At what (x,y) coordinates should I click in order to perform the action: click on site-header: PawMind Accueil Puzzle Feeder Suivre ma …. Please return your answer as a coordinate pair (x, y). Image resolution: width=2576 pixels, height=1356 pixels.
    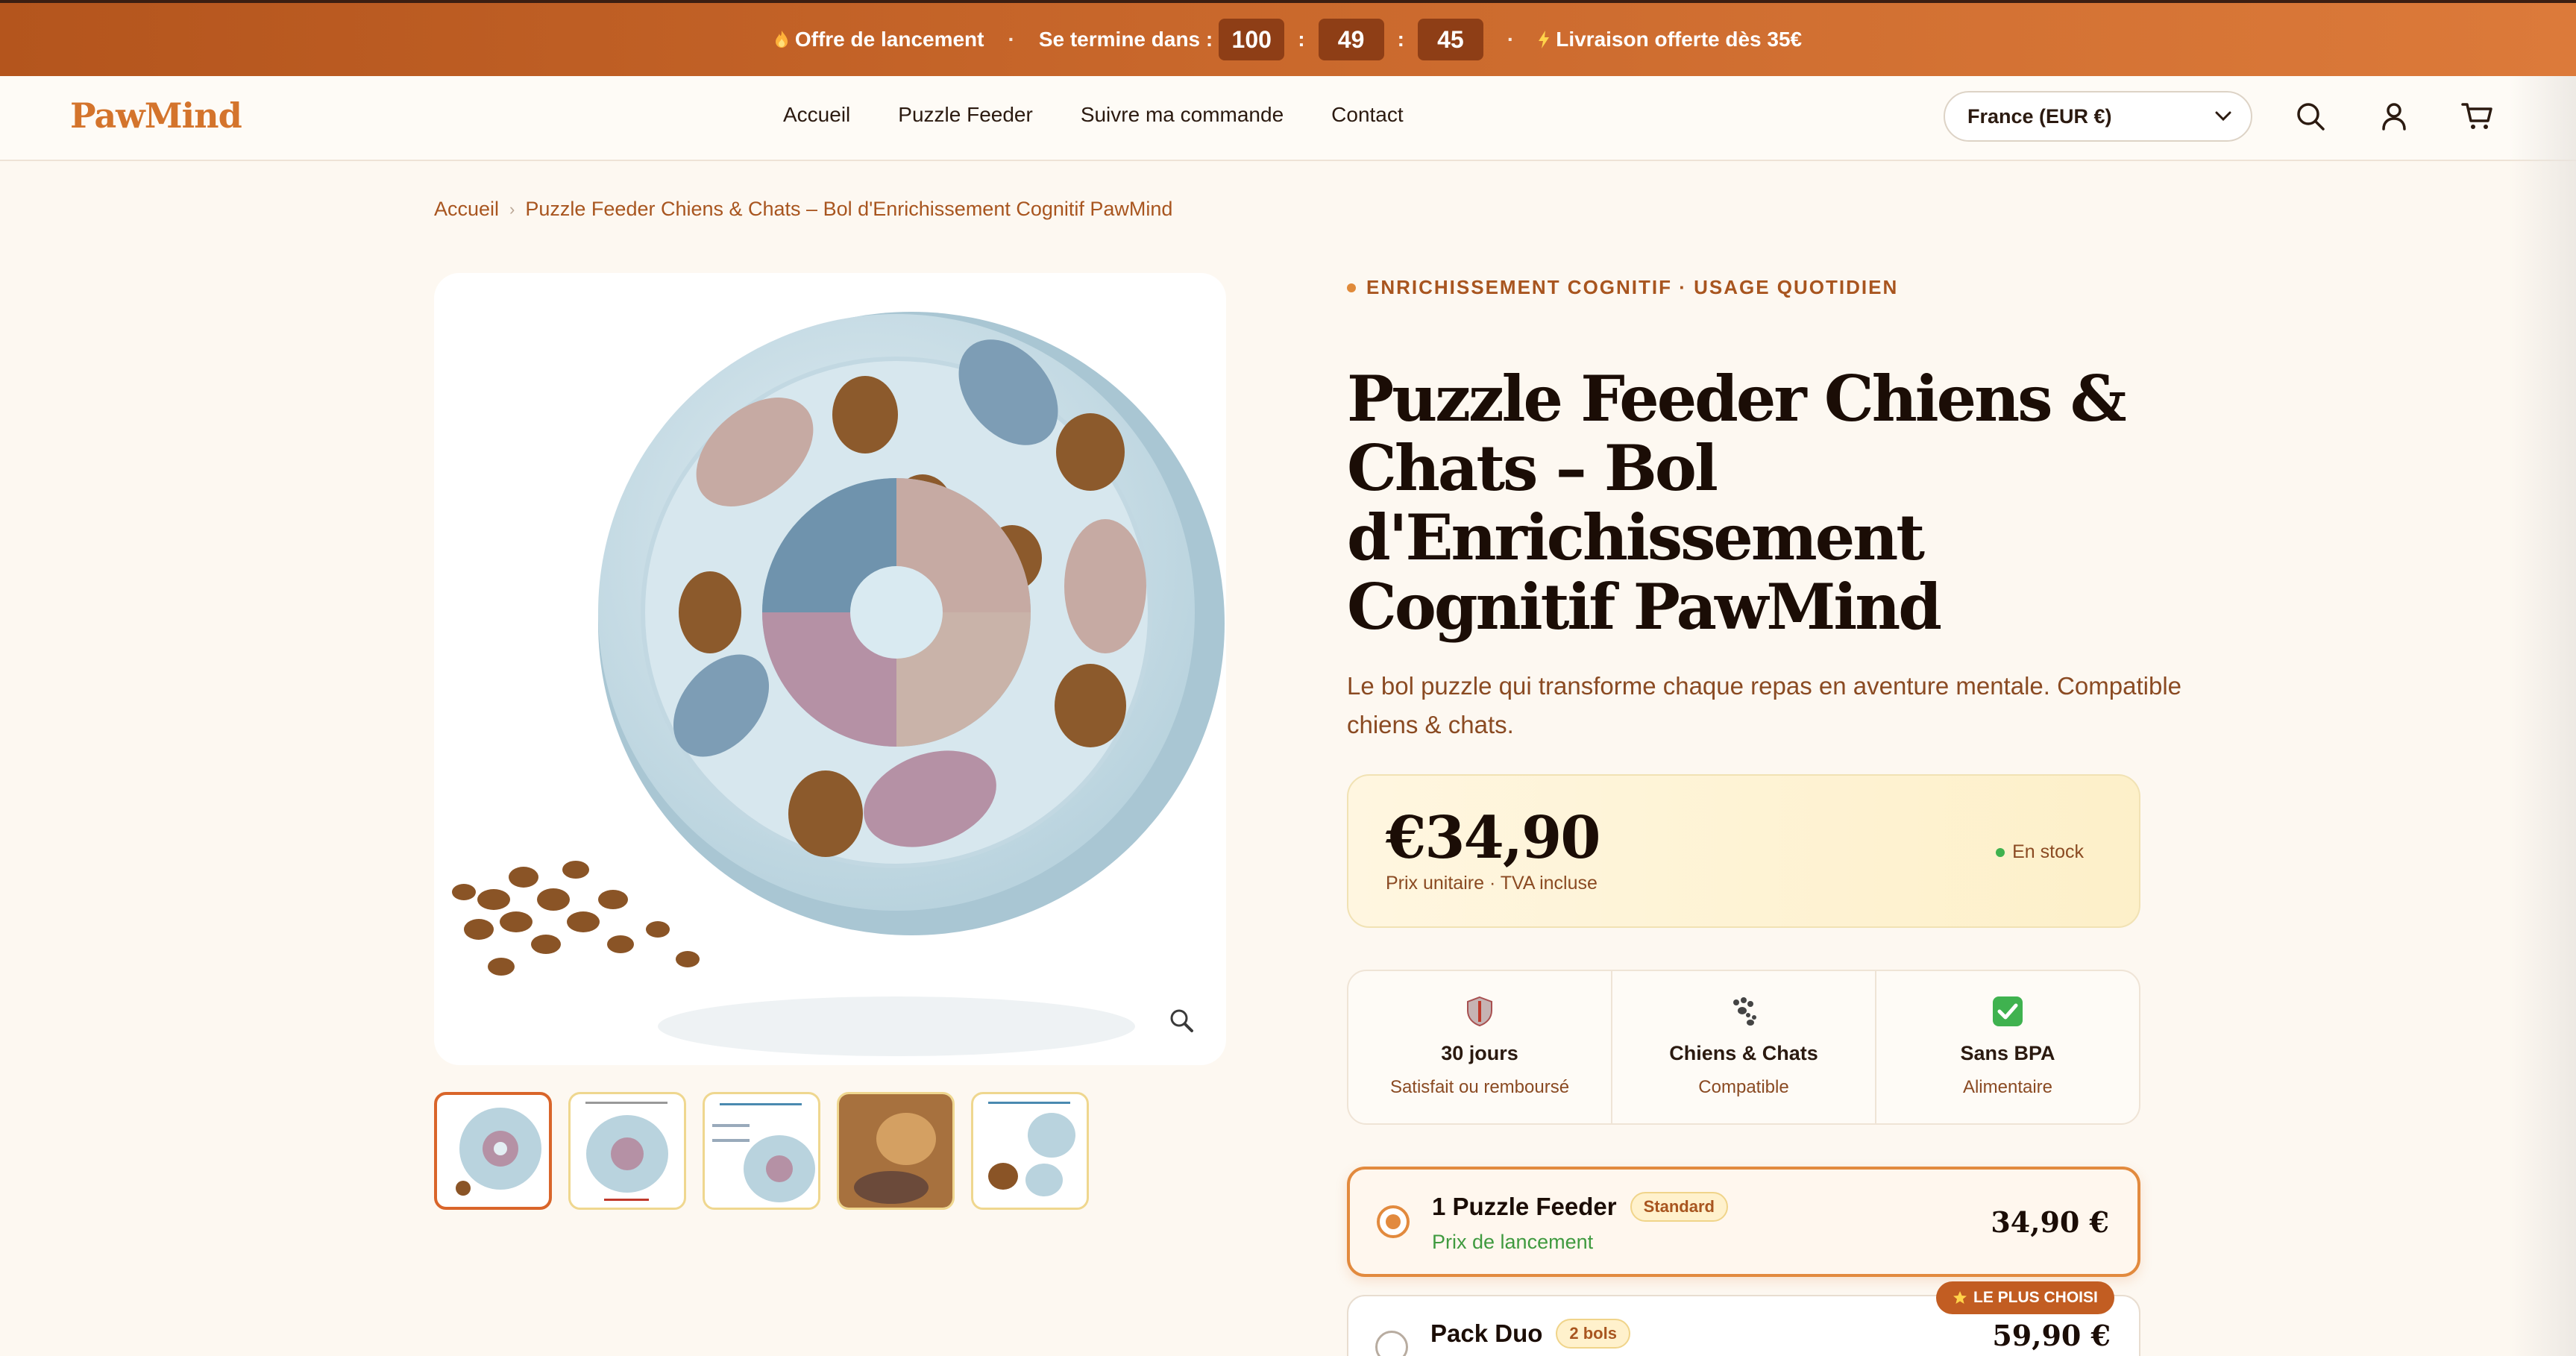
    Looking at the image, I should click on (1288, 118).